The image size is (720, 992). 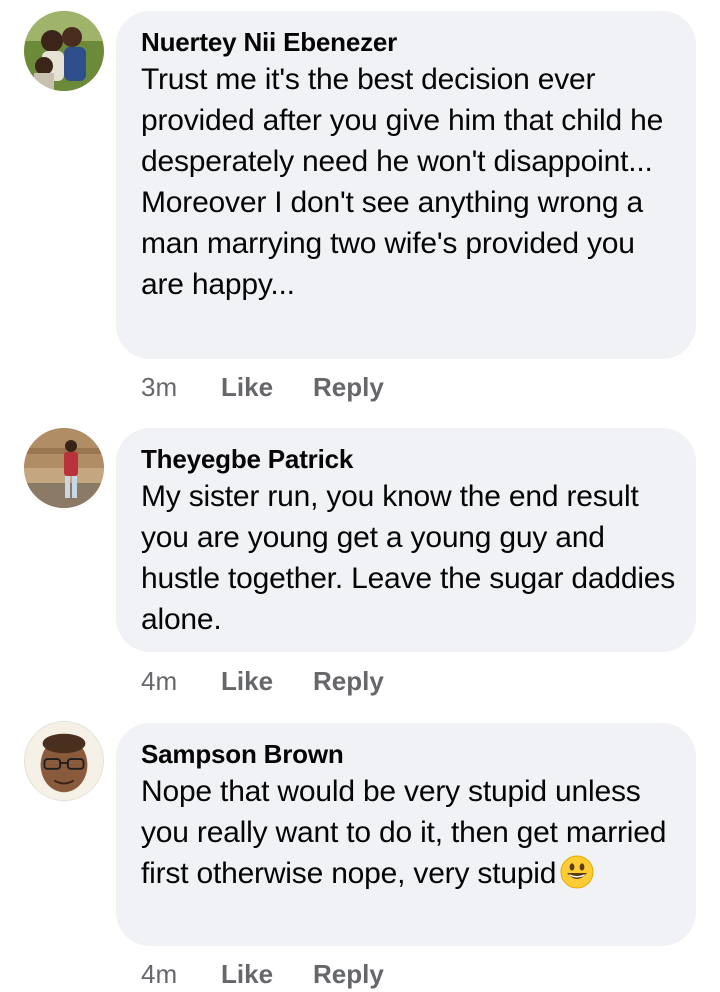 I want to click on grinning-face-emoji-icon, so click(x=577, y=877).